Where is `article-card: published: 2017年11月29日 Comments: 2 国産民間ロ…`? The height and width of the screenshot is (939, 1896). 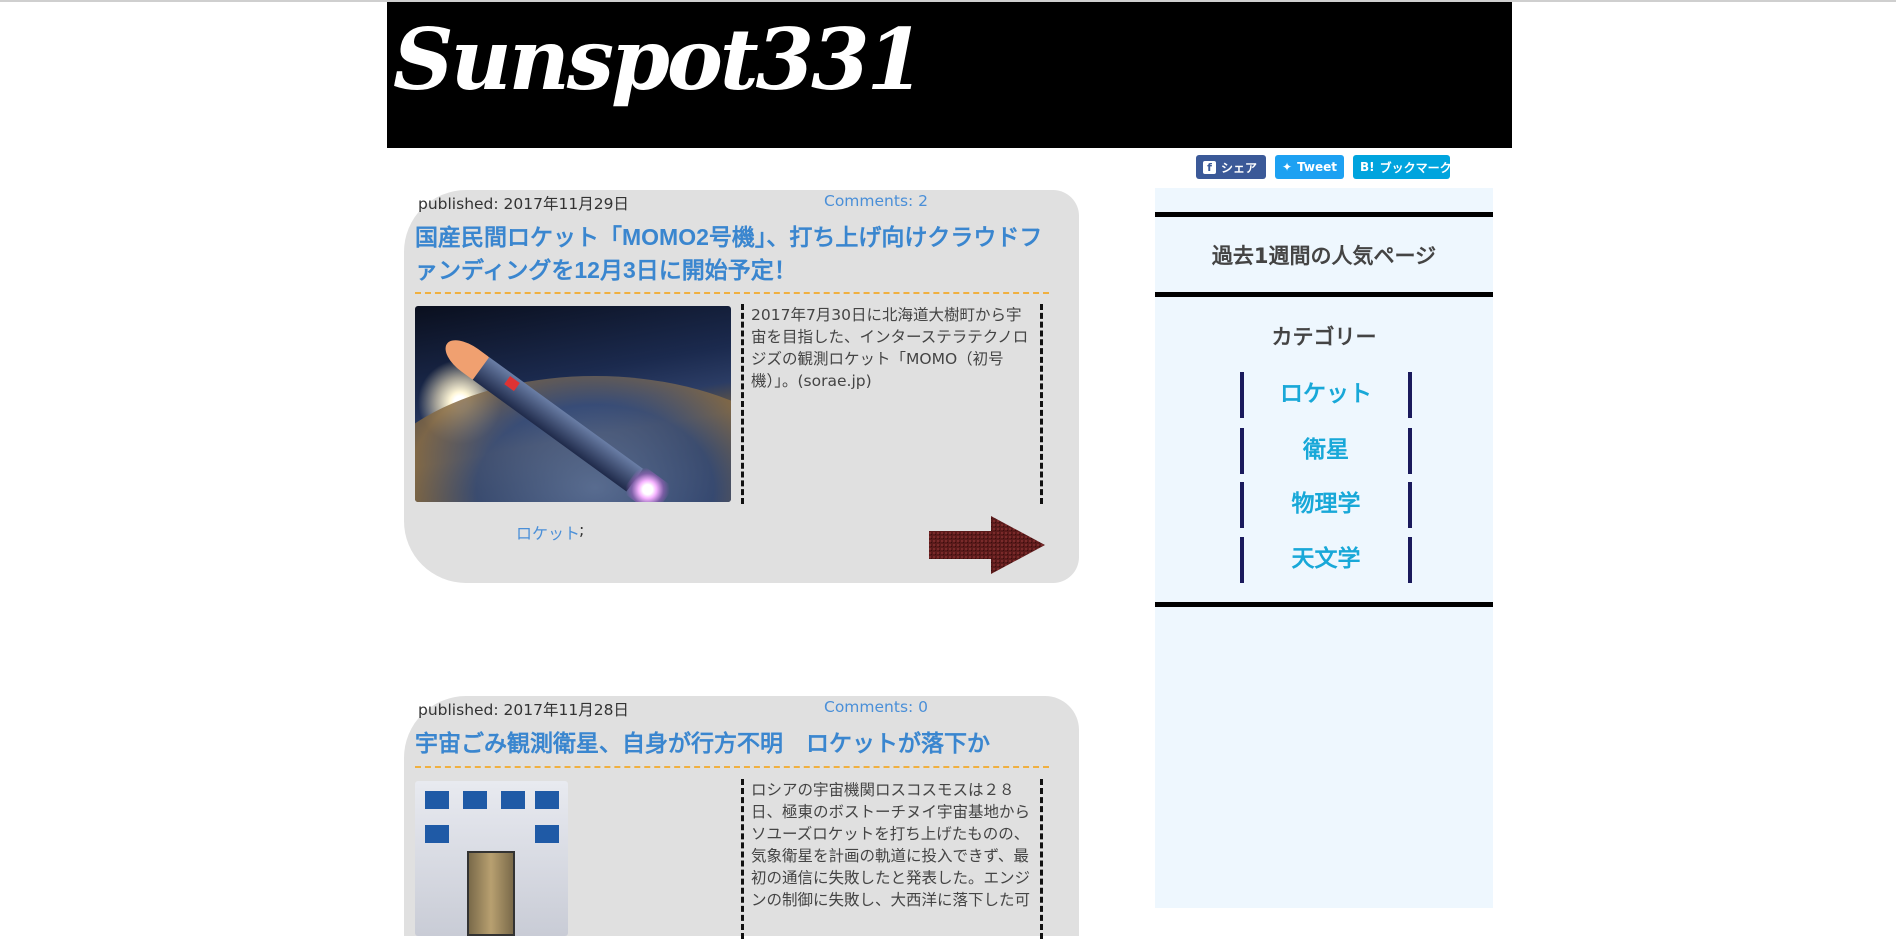 article-card: published: 2017年11月29日 Comments: 2 国産民間ロ… is located at coordinates (741, 386).